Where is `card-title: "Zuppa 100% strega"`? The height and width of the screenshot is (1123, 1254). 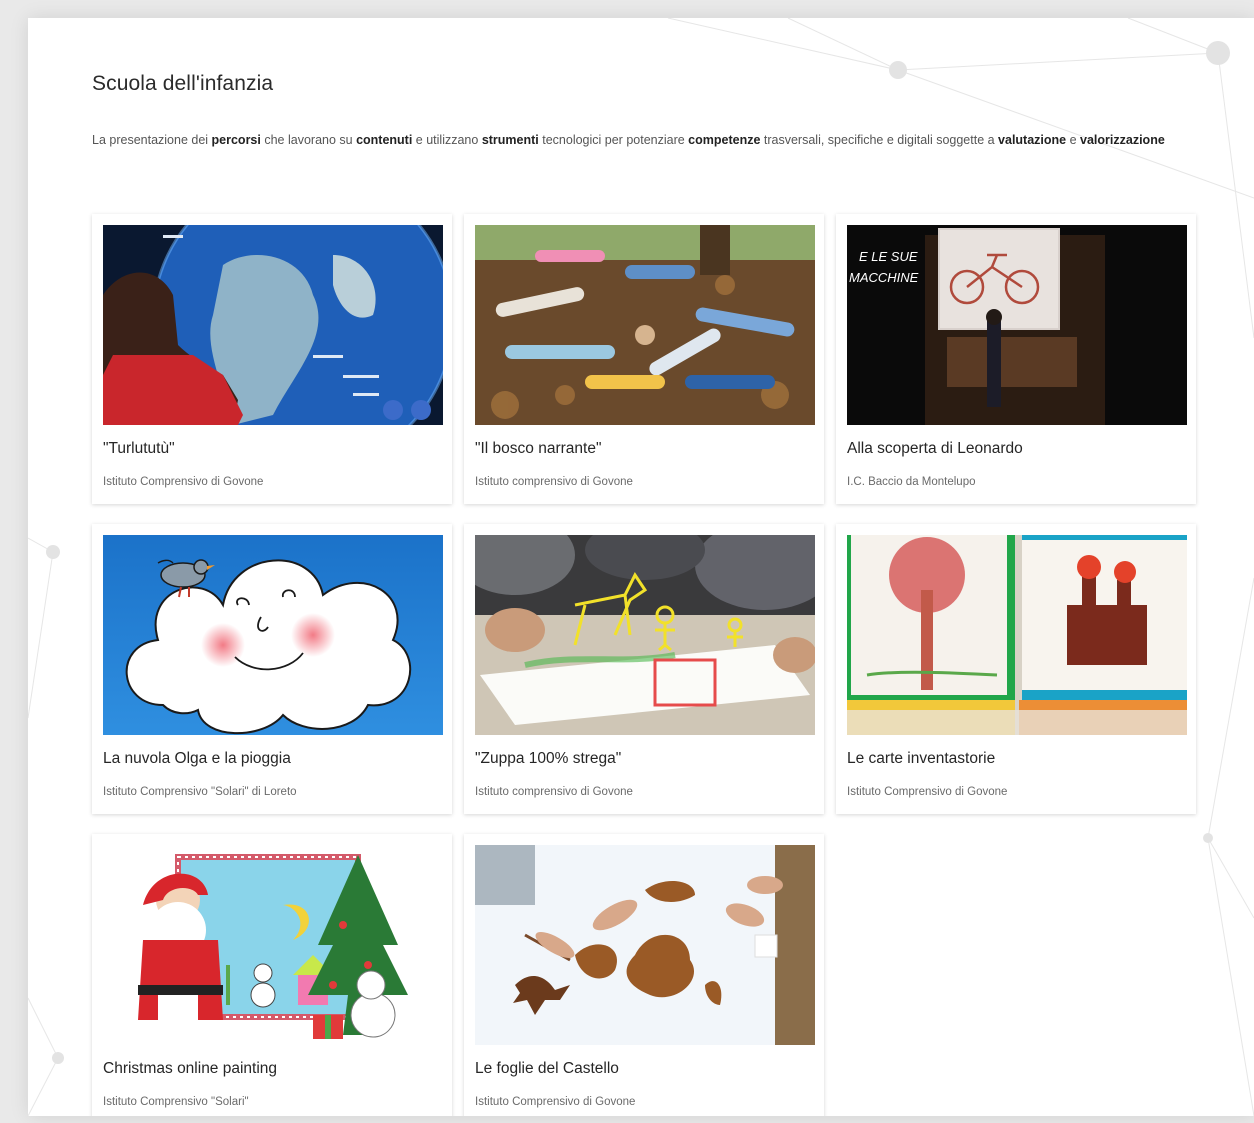
card-title: "Zuppa 100% strega" is located at coordinates (548, 759).